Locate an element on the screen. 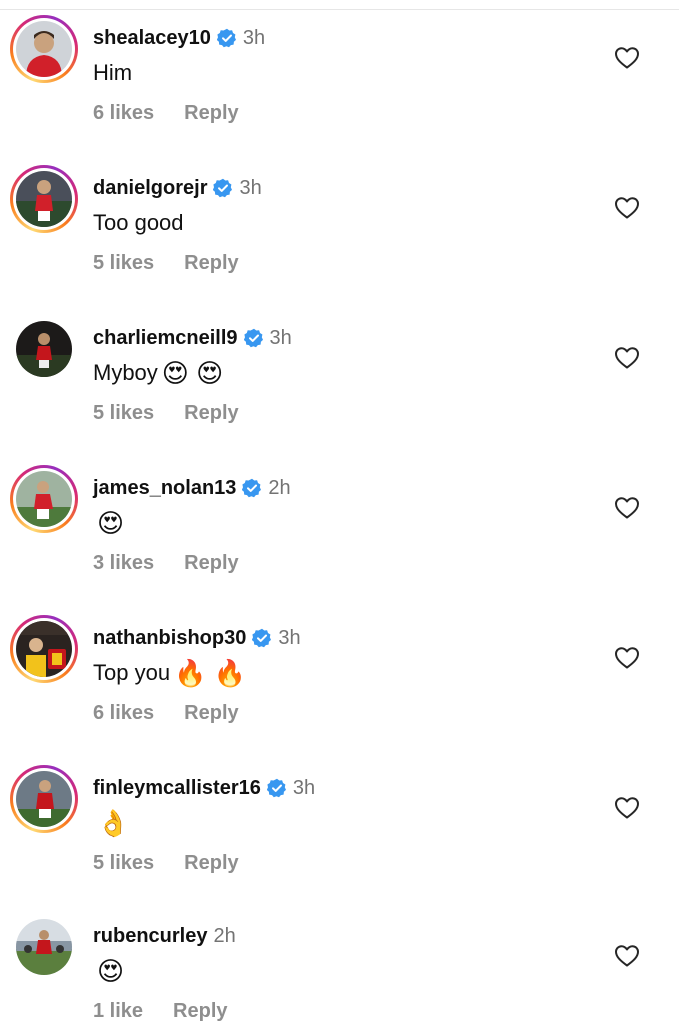 This screenshot has height=1024, width=679. comment-body: Too good is located at coordinates (138, 222).